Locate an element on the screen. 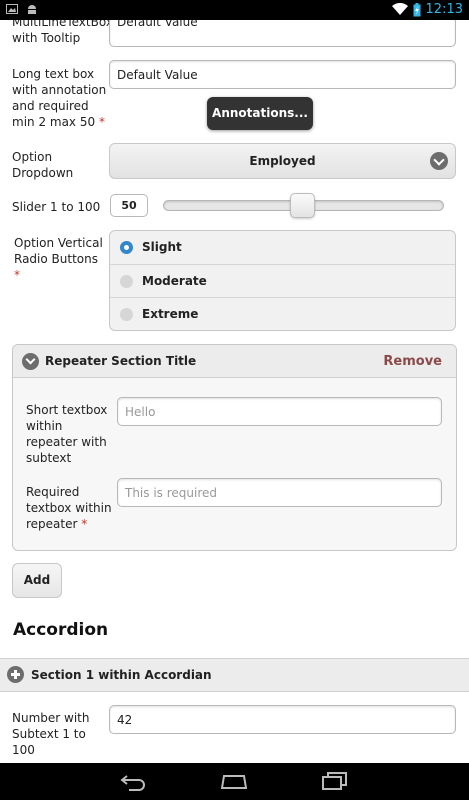  navigation-bar is located at coordinates (234, 781).